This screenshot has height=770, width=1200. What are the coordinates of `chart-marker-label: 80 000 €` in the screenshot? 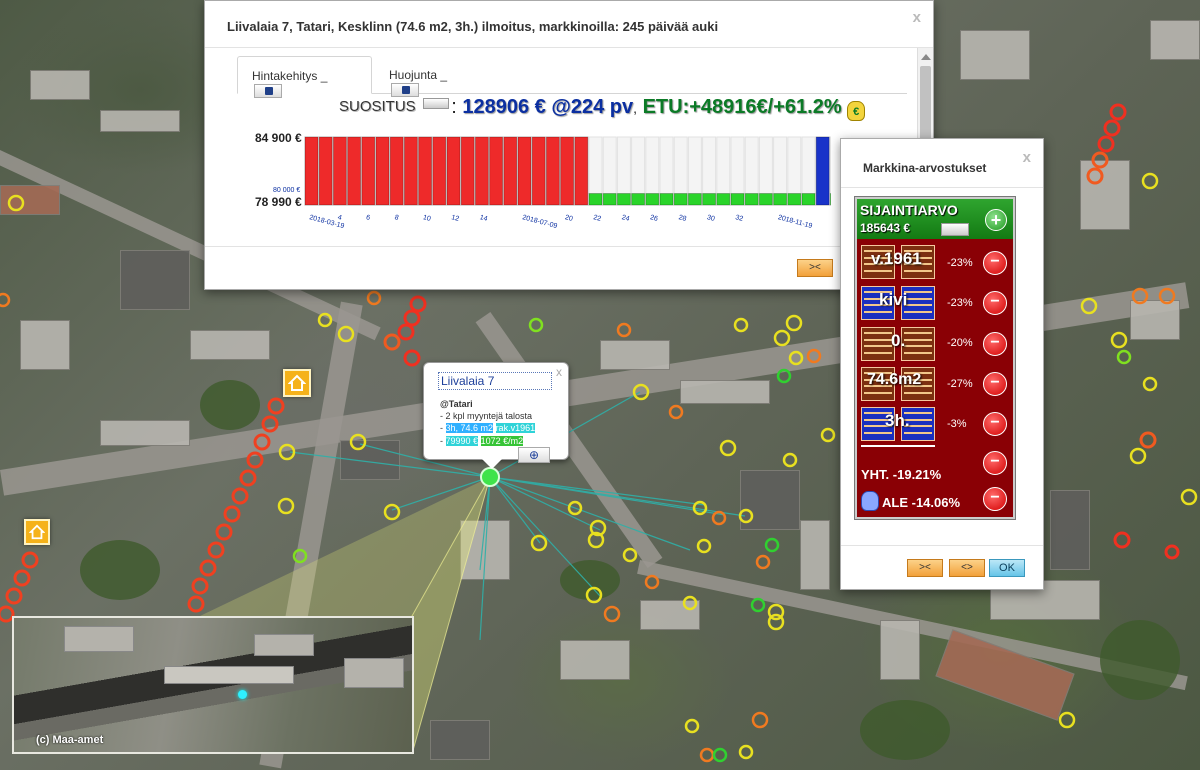 It's located at (287, 190).